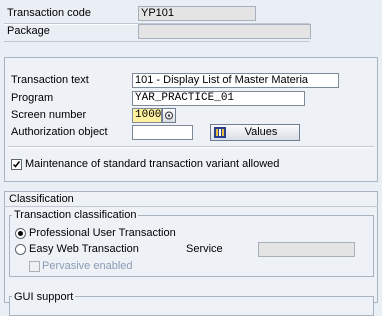  I want to click on transaction-code-label: Transaction code, so click(49, 13).